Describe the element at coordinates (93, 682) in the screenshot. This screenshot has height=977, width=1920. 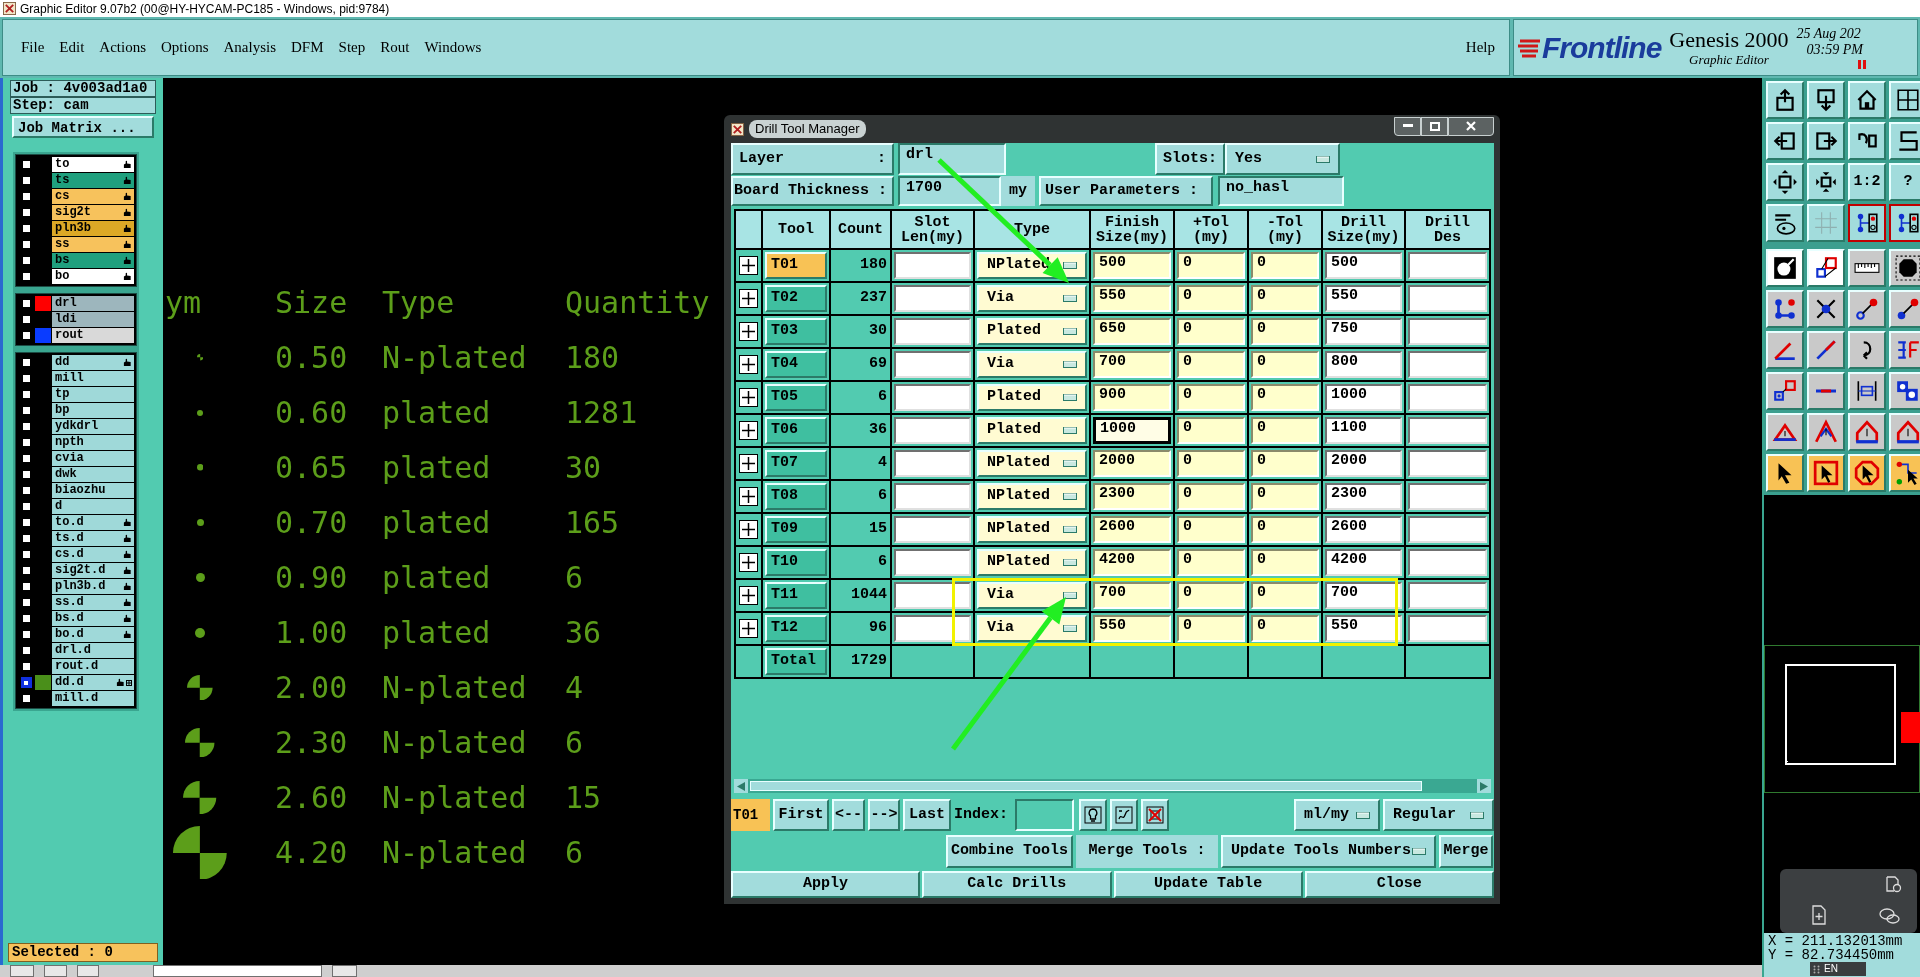
I see `layer-item: dd.d` at that location.